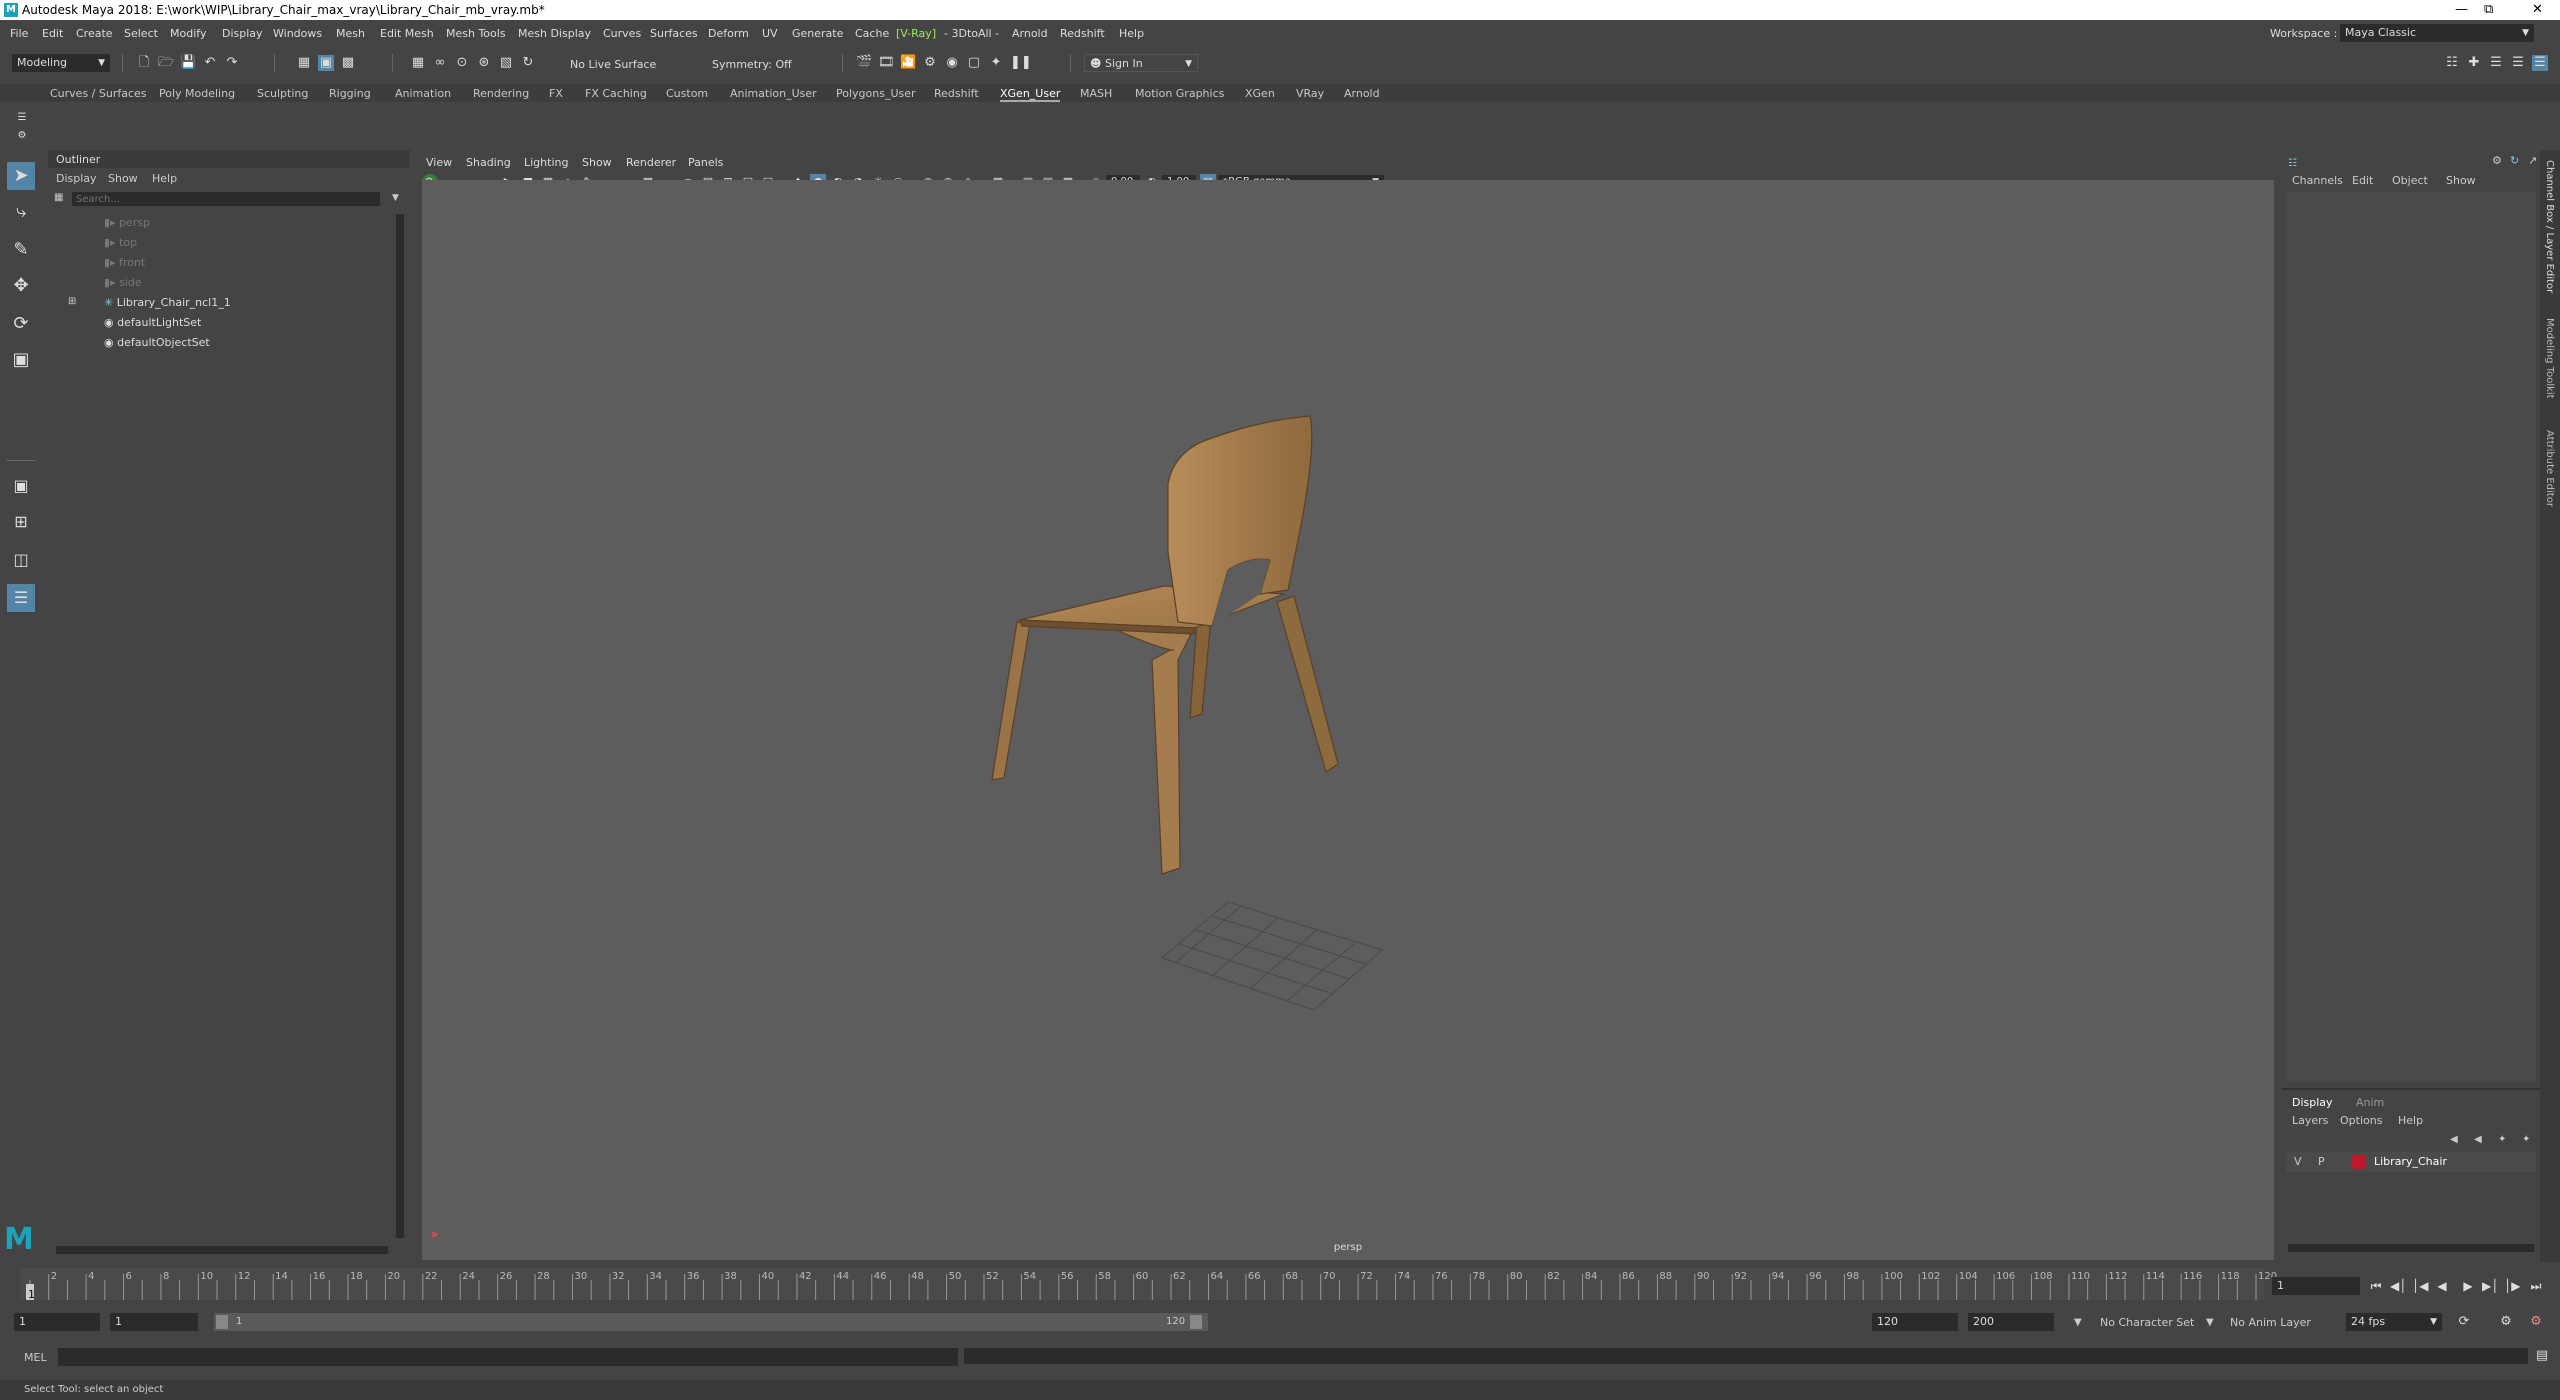  What do you see at coordinates (350, 93) in the screenshot?
I see `shelf-tab-rigging: Rigging` at bounding box center [350, 93].